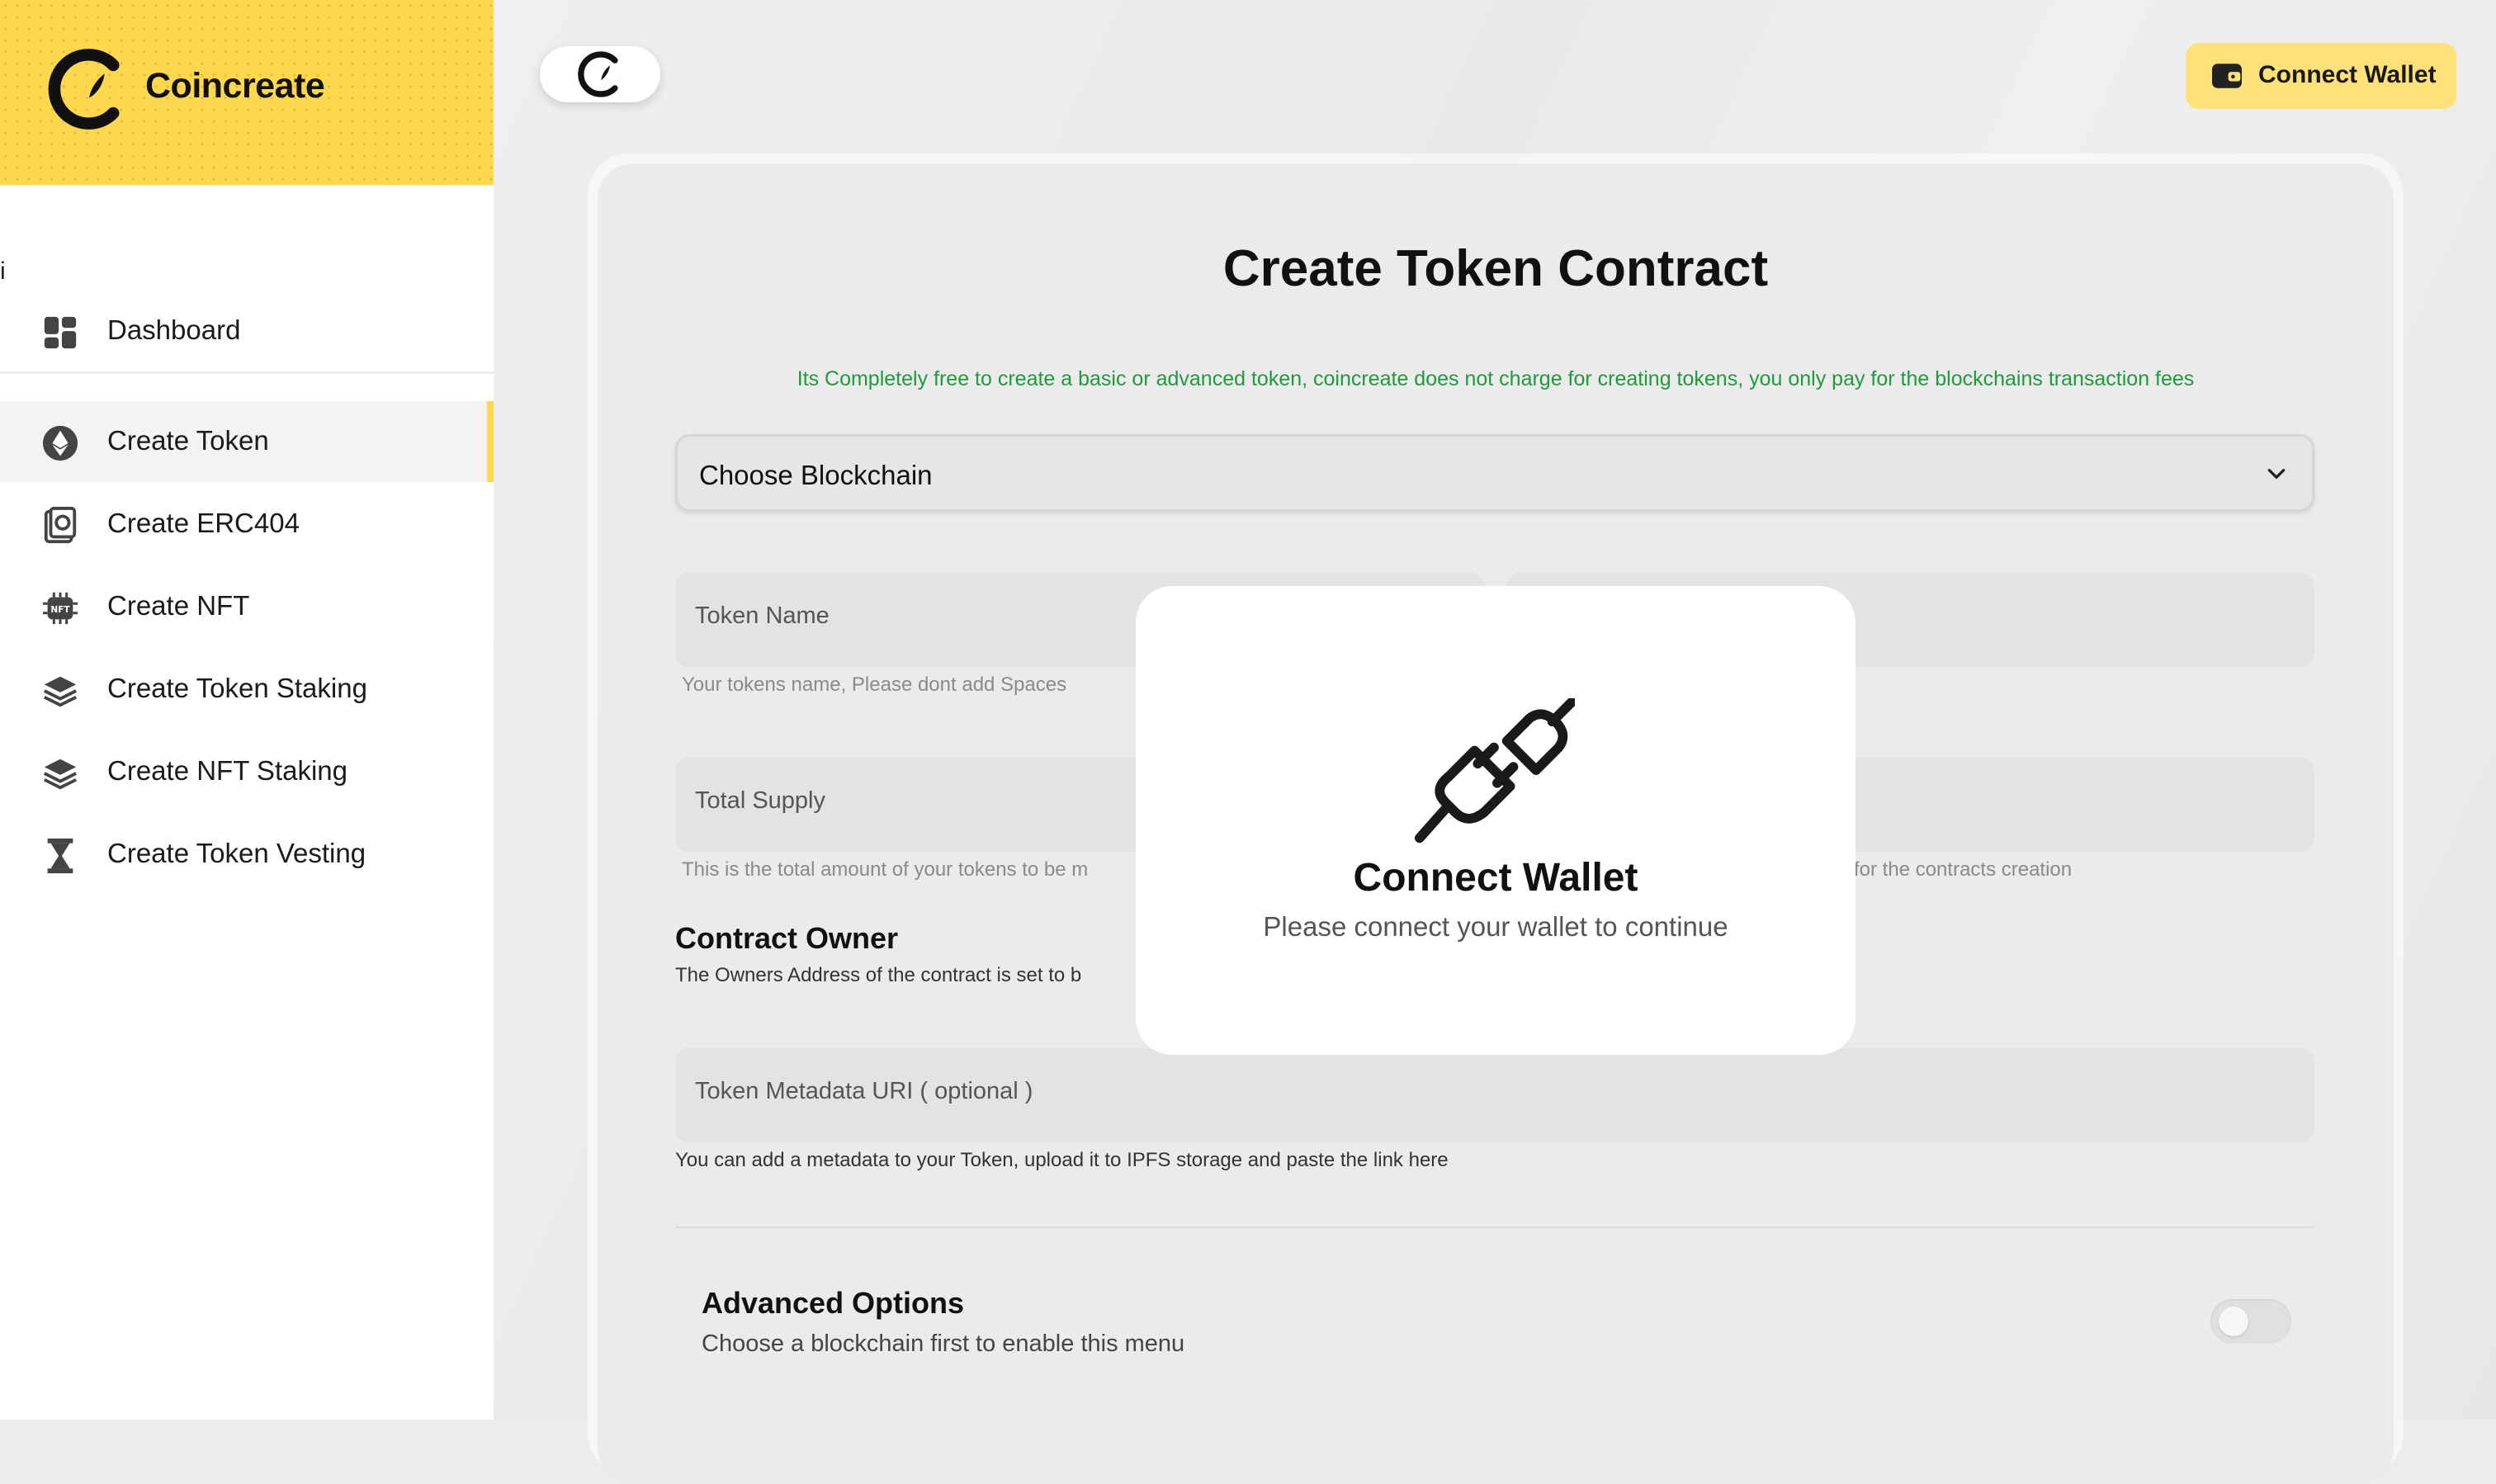  Describe the element at coordinates (2250, 1321) in the screenshot. I see `advanced-options-toggle` at that location.